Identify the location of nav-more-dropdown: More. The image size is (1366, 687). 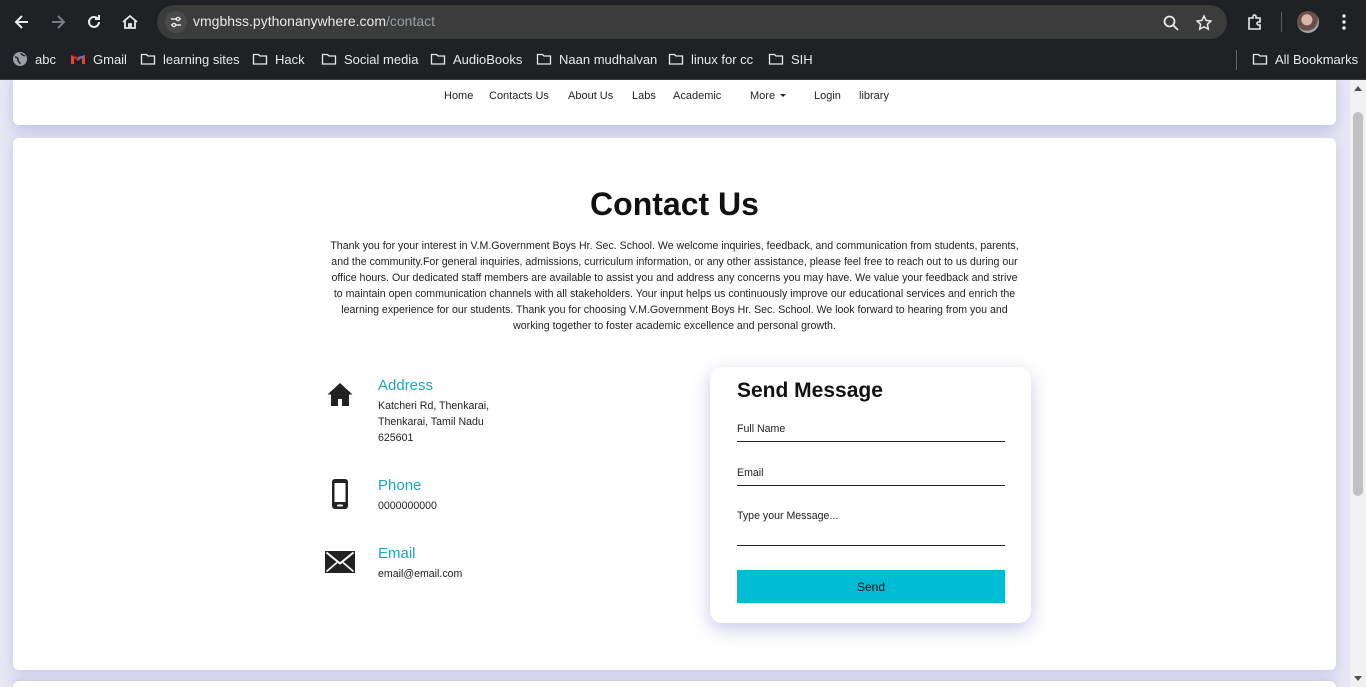
(768, 96).